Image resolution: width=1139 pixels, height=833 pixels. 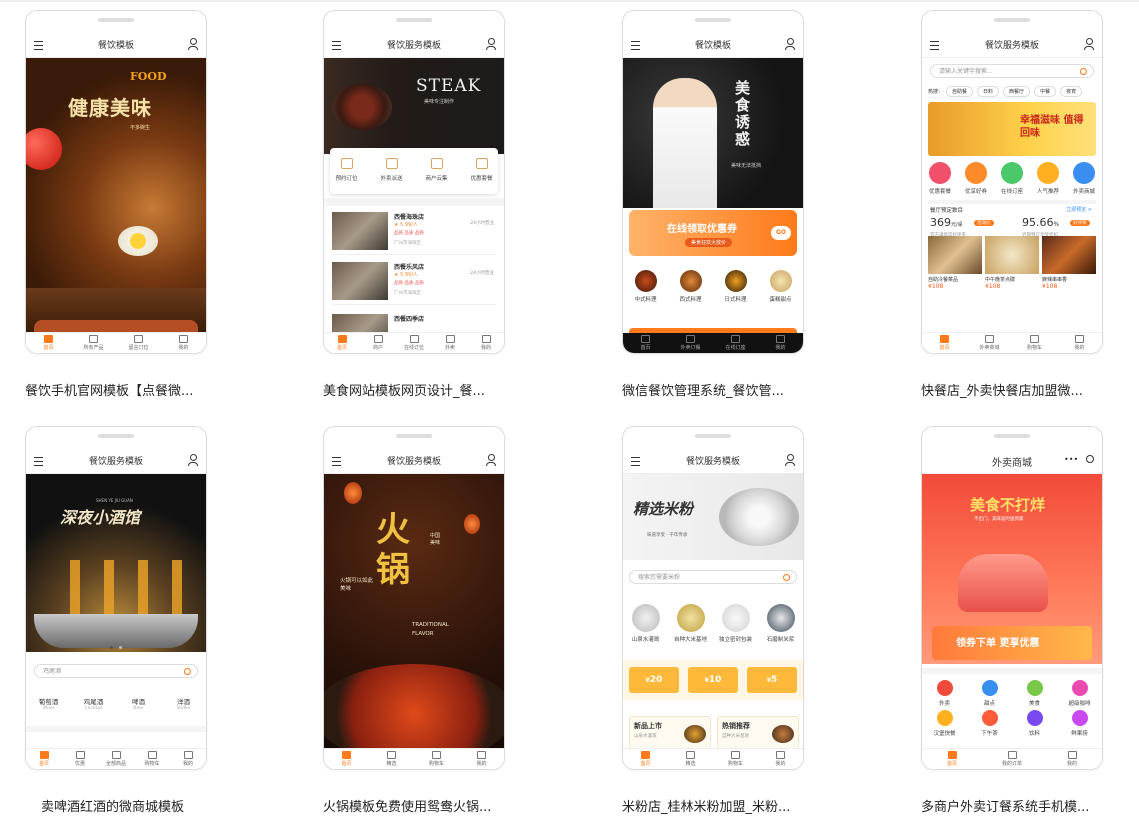 What do you see at coordinates (736, 623) in the screenshot?
I see `feature-package: 独立密封包装` at bounding box center [736, 623].